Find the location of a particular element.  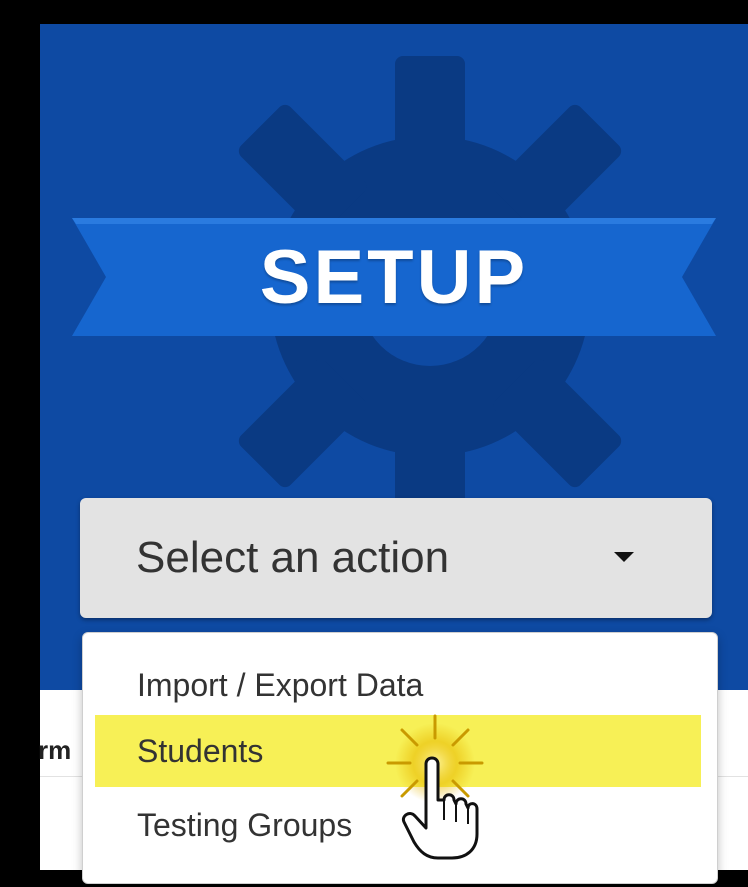

column-header-fragment: rm is located at coordinates (55, 750).